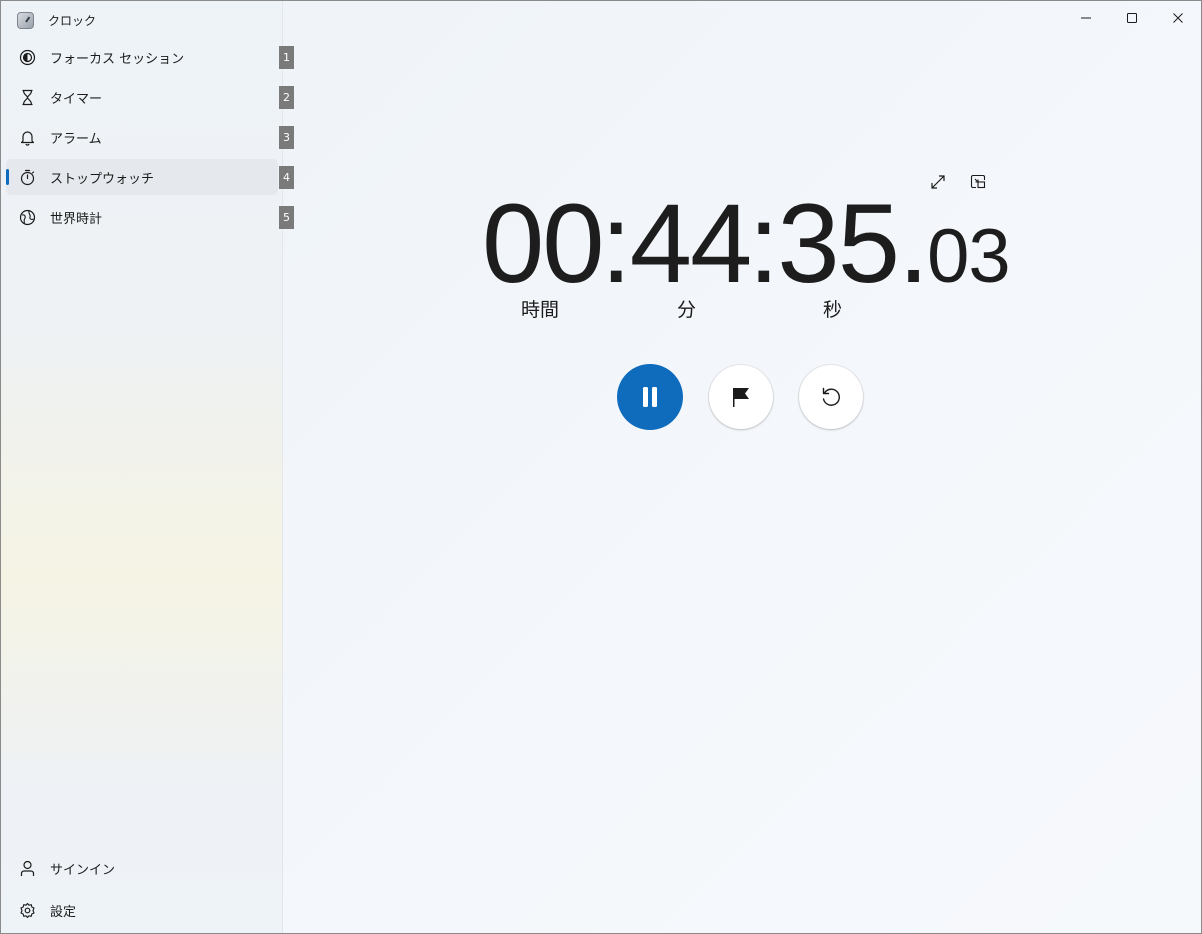  I want to click on nav-label: アラーム, so click(76, 139).